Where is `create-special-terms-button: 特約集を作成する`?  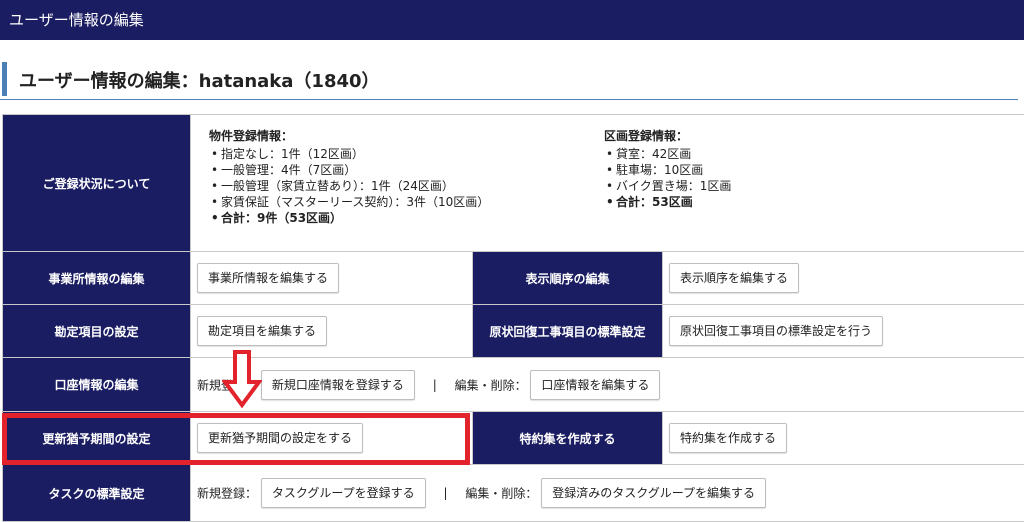
create-special-terms-button: 特約集を作成する is located at coordinates (728, 438).